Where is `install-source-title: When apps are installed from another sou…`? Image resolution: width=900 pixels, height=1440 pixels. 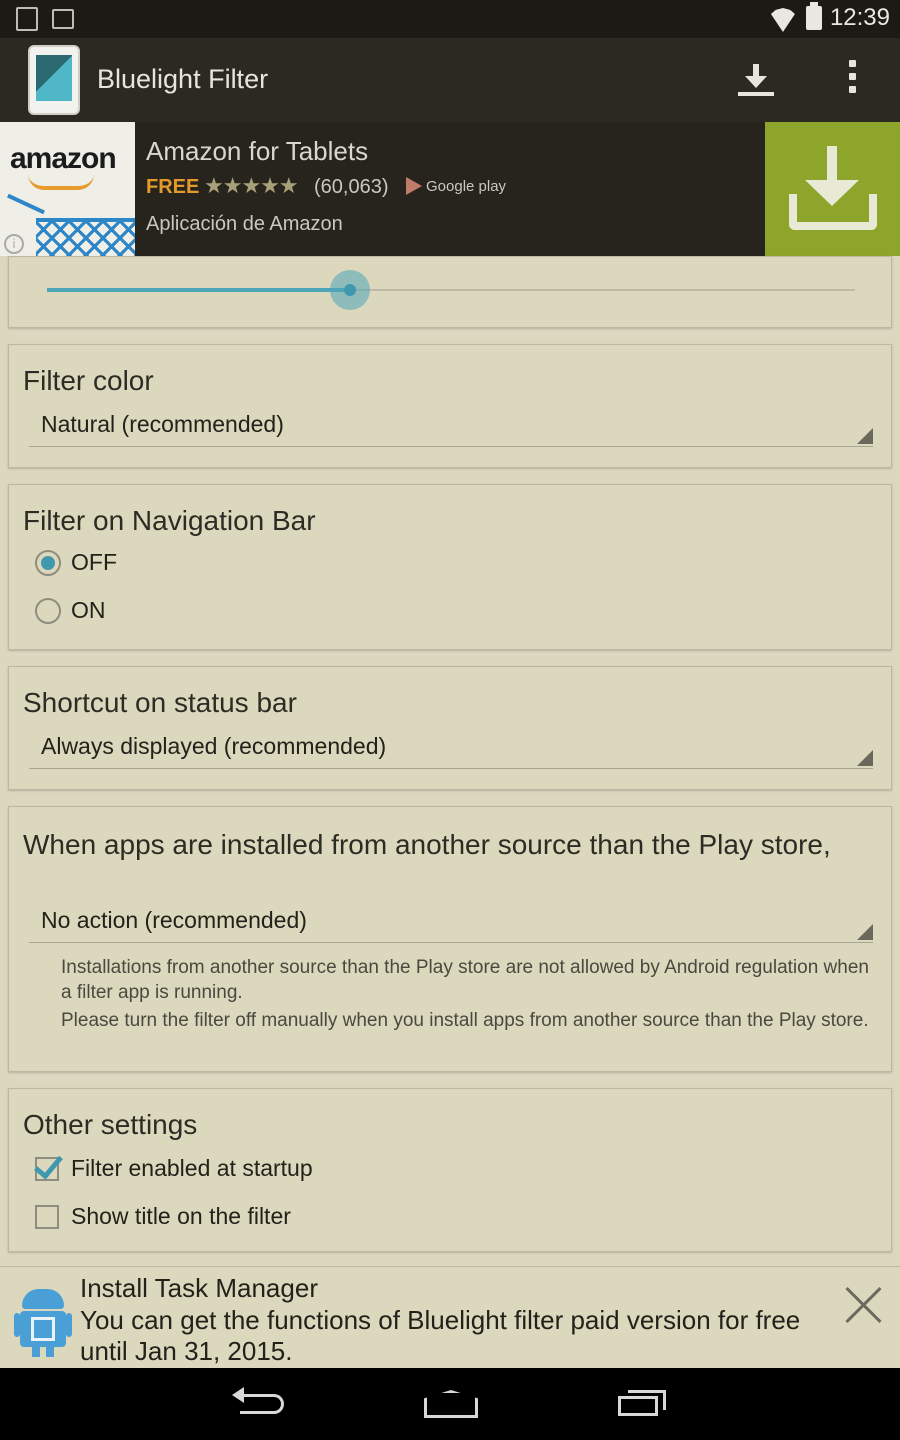
install-source-title: When apps are installed from another sou… is located at coordinates (427, 844).